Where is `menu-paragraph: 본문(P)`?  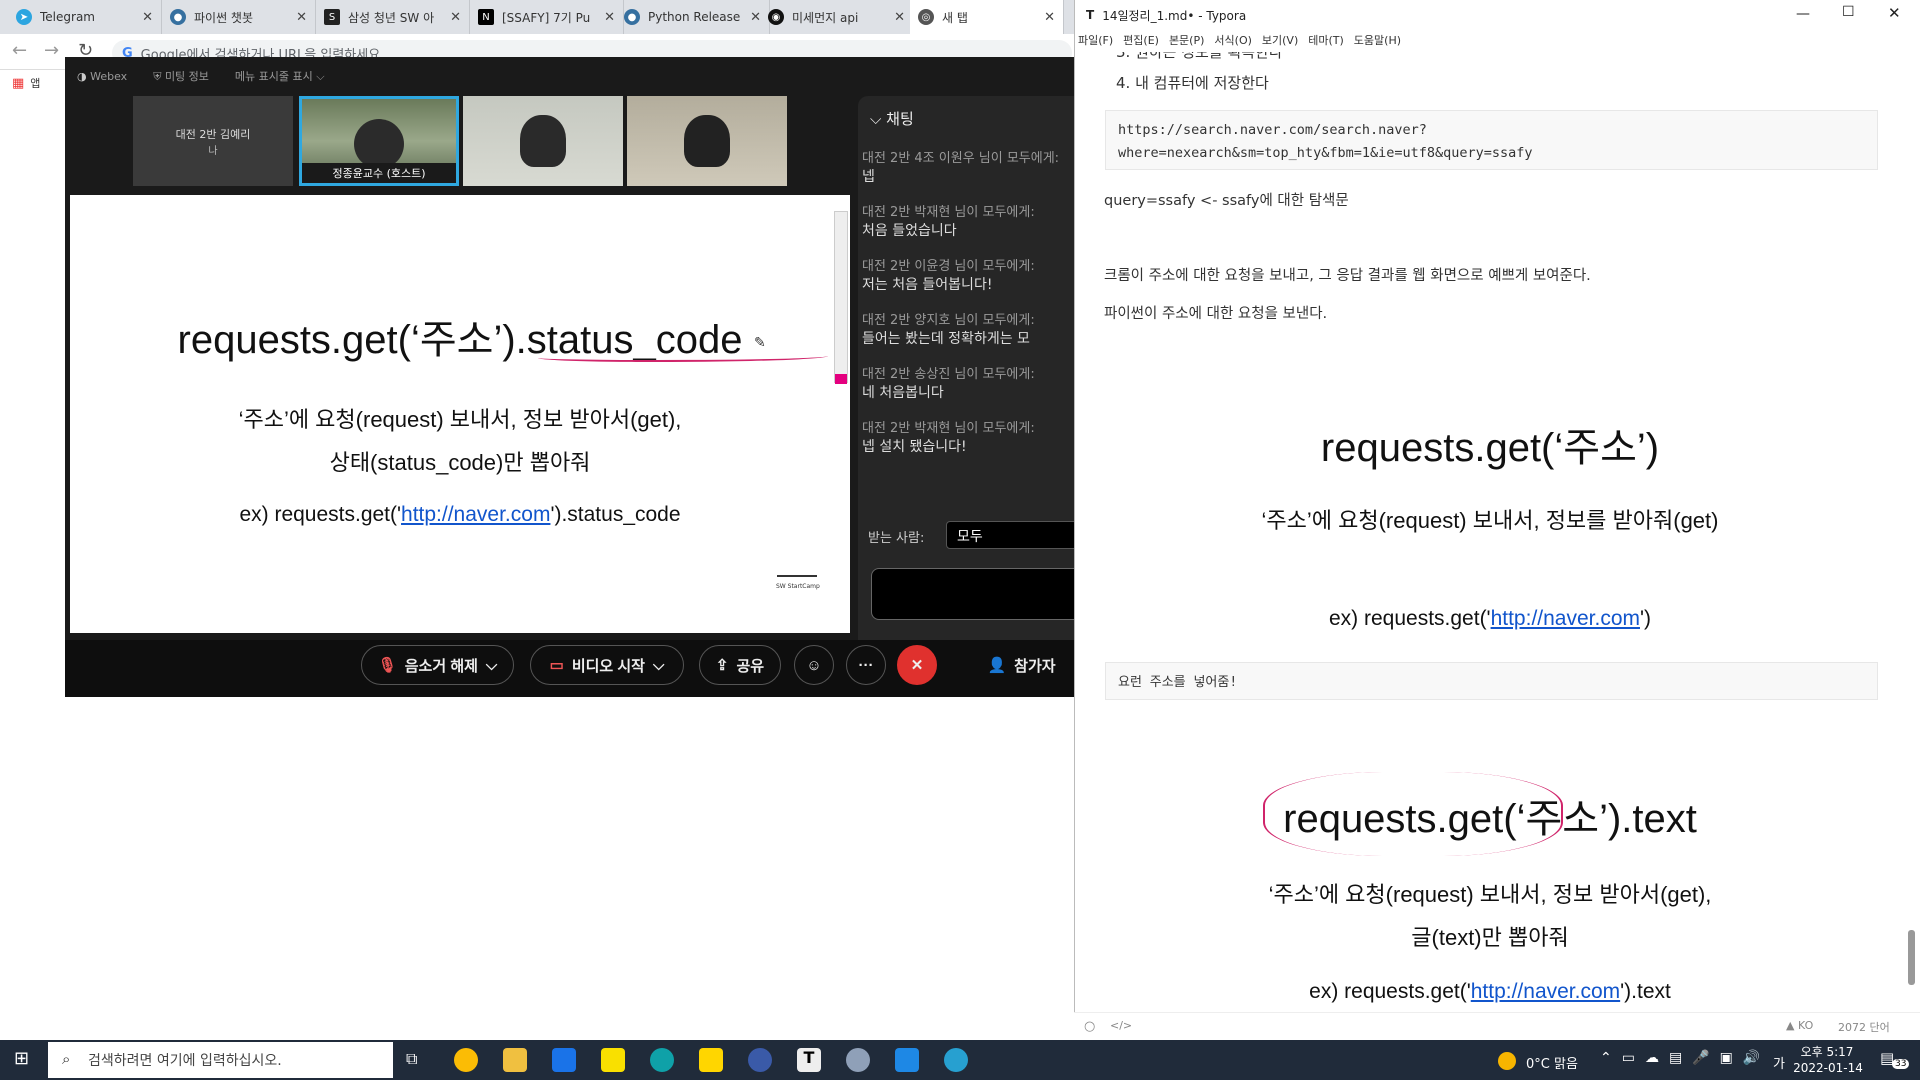
menu-paragraph: 본문(P) is located at coordinates (1186, 40).